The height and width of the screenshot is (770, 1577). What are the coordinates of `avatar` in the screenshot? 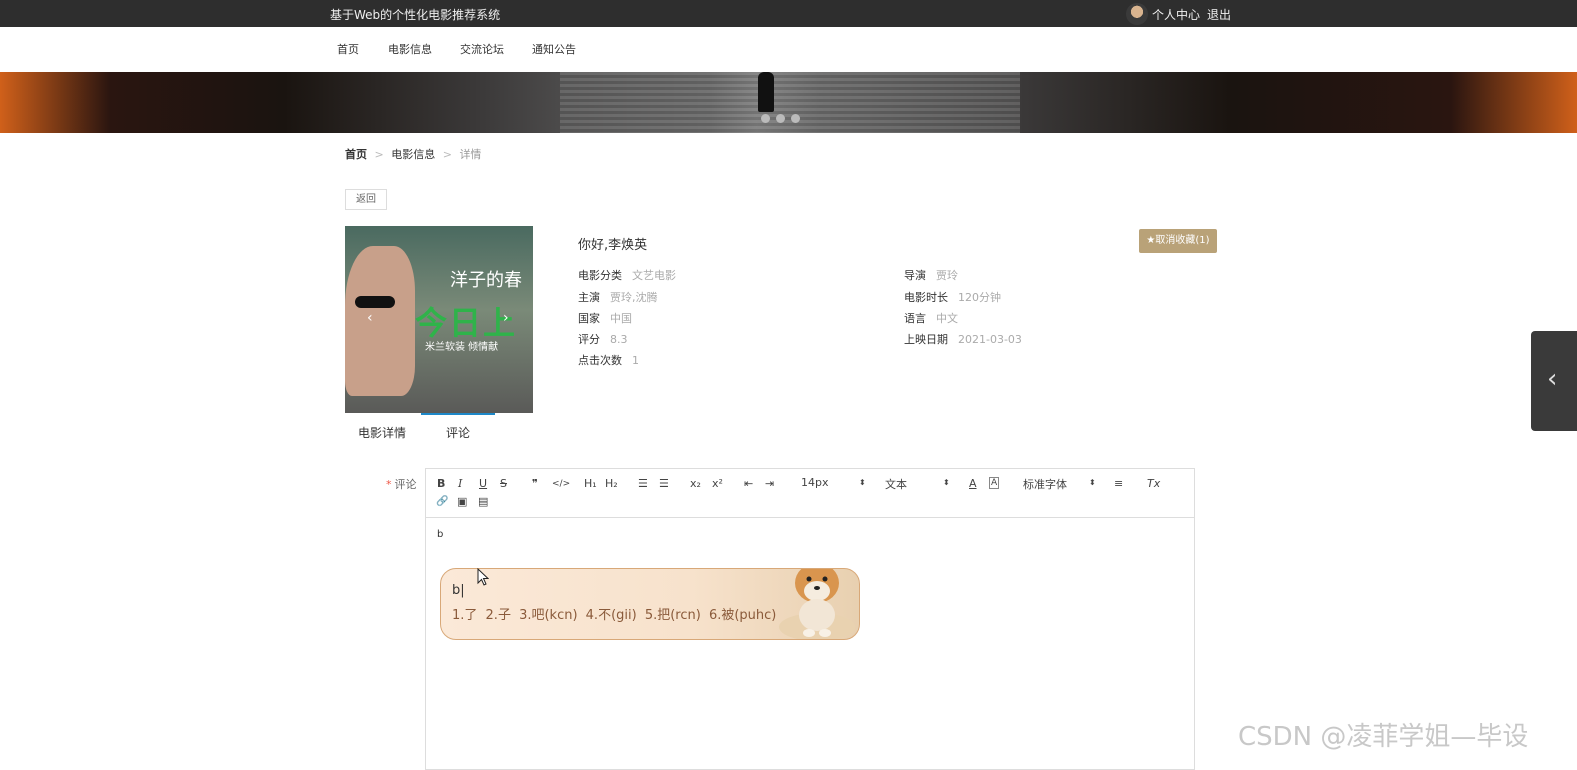 It's located at (1137, 14).